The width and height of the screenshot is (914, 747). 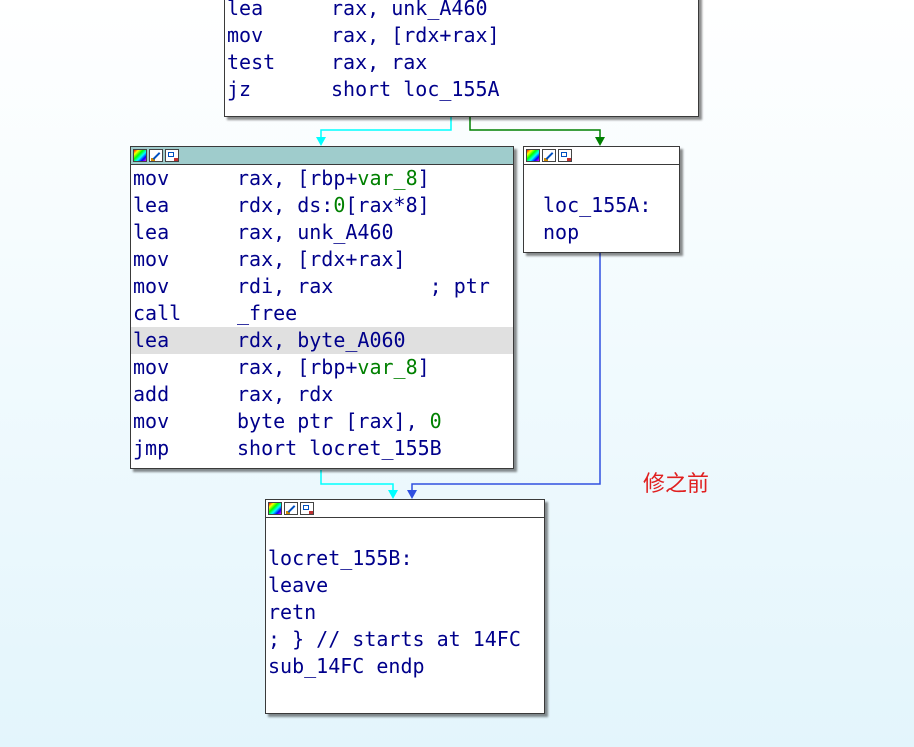 What do you see at coordinates (322, 313) in the screenshot?
I see `code-line: call _free` at bounding box center [322, 313].